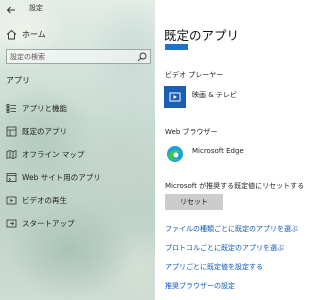  I want to click on video-player-selector: 映画 & テレビ, so click(229, 97).